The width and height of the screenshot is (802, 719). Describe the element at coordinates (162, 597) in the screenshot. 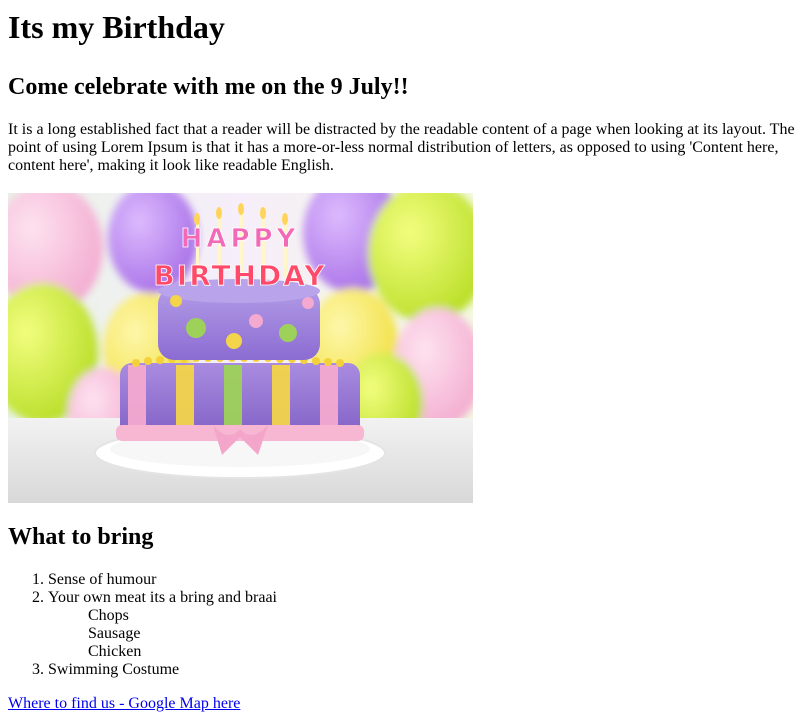

I see `list-item-label: Your own meat its a bring and braai` at that location.